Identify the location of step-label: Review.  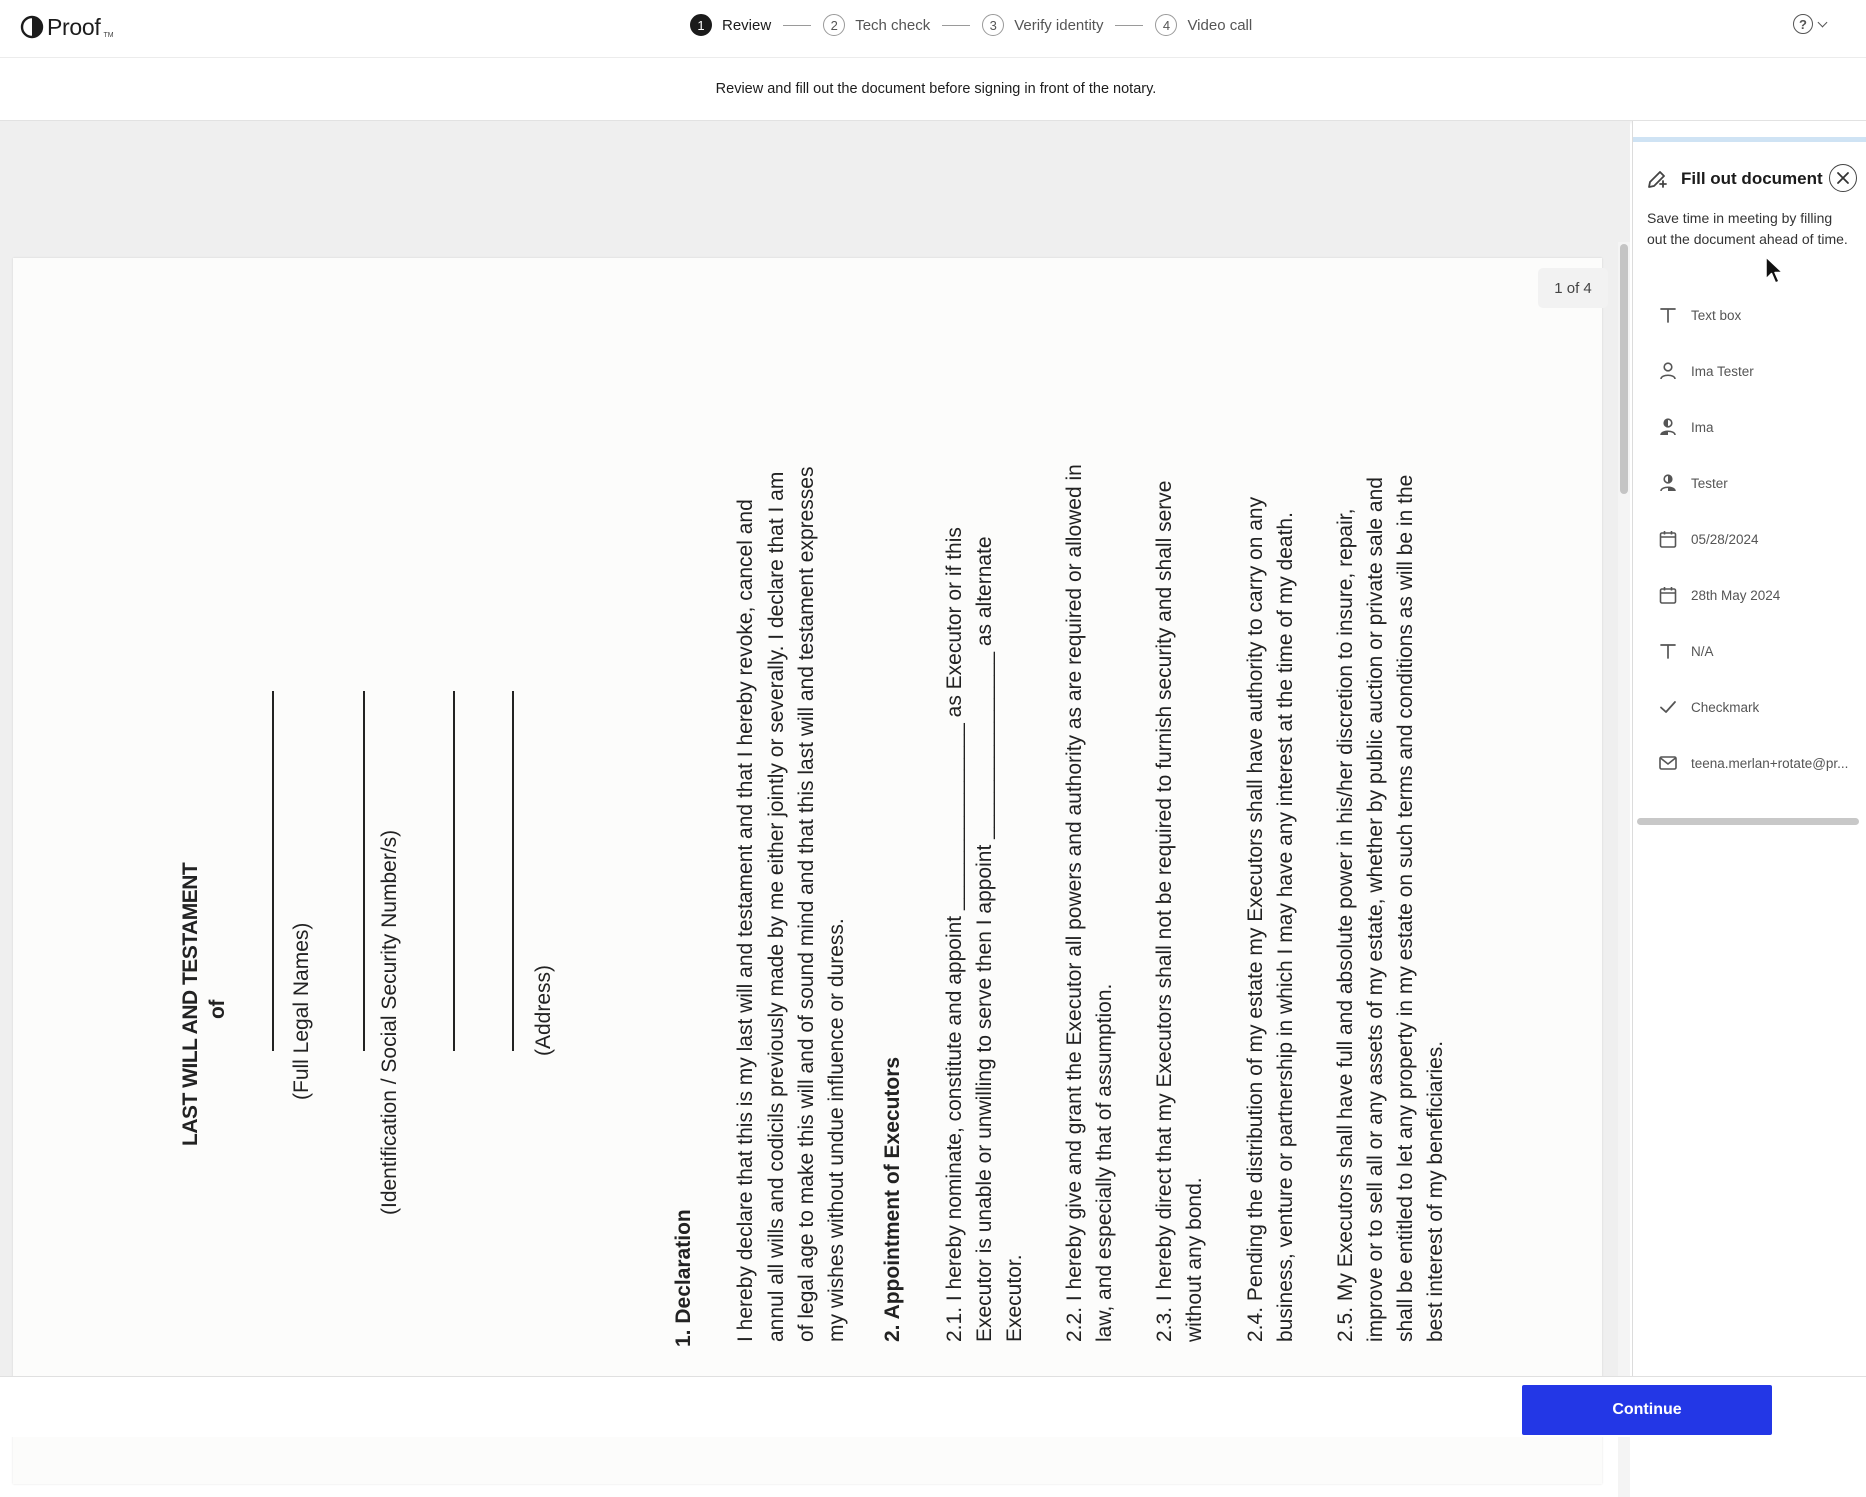
(747, 25).